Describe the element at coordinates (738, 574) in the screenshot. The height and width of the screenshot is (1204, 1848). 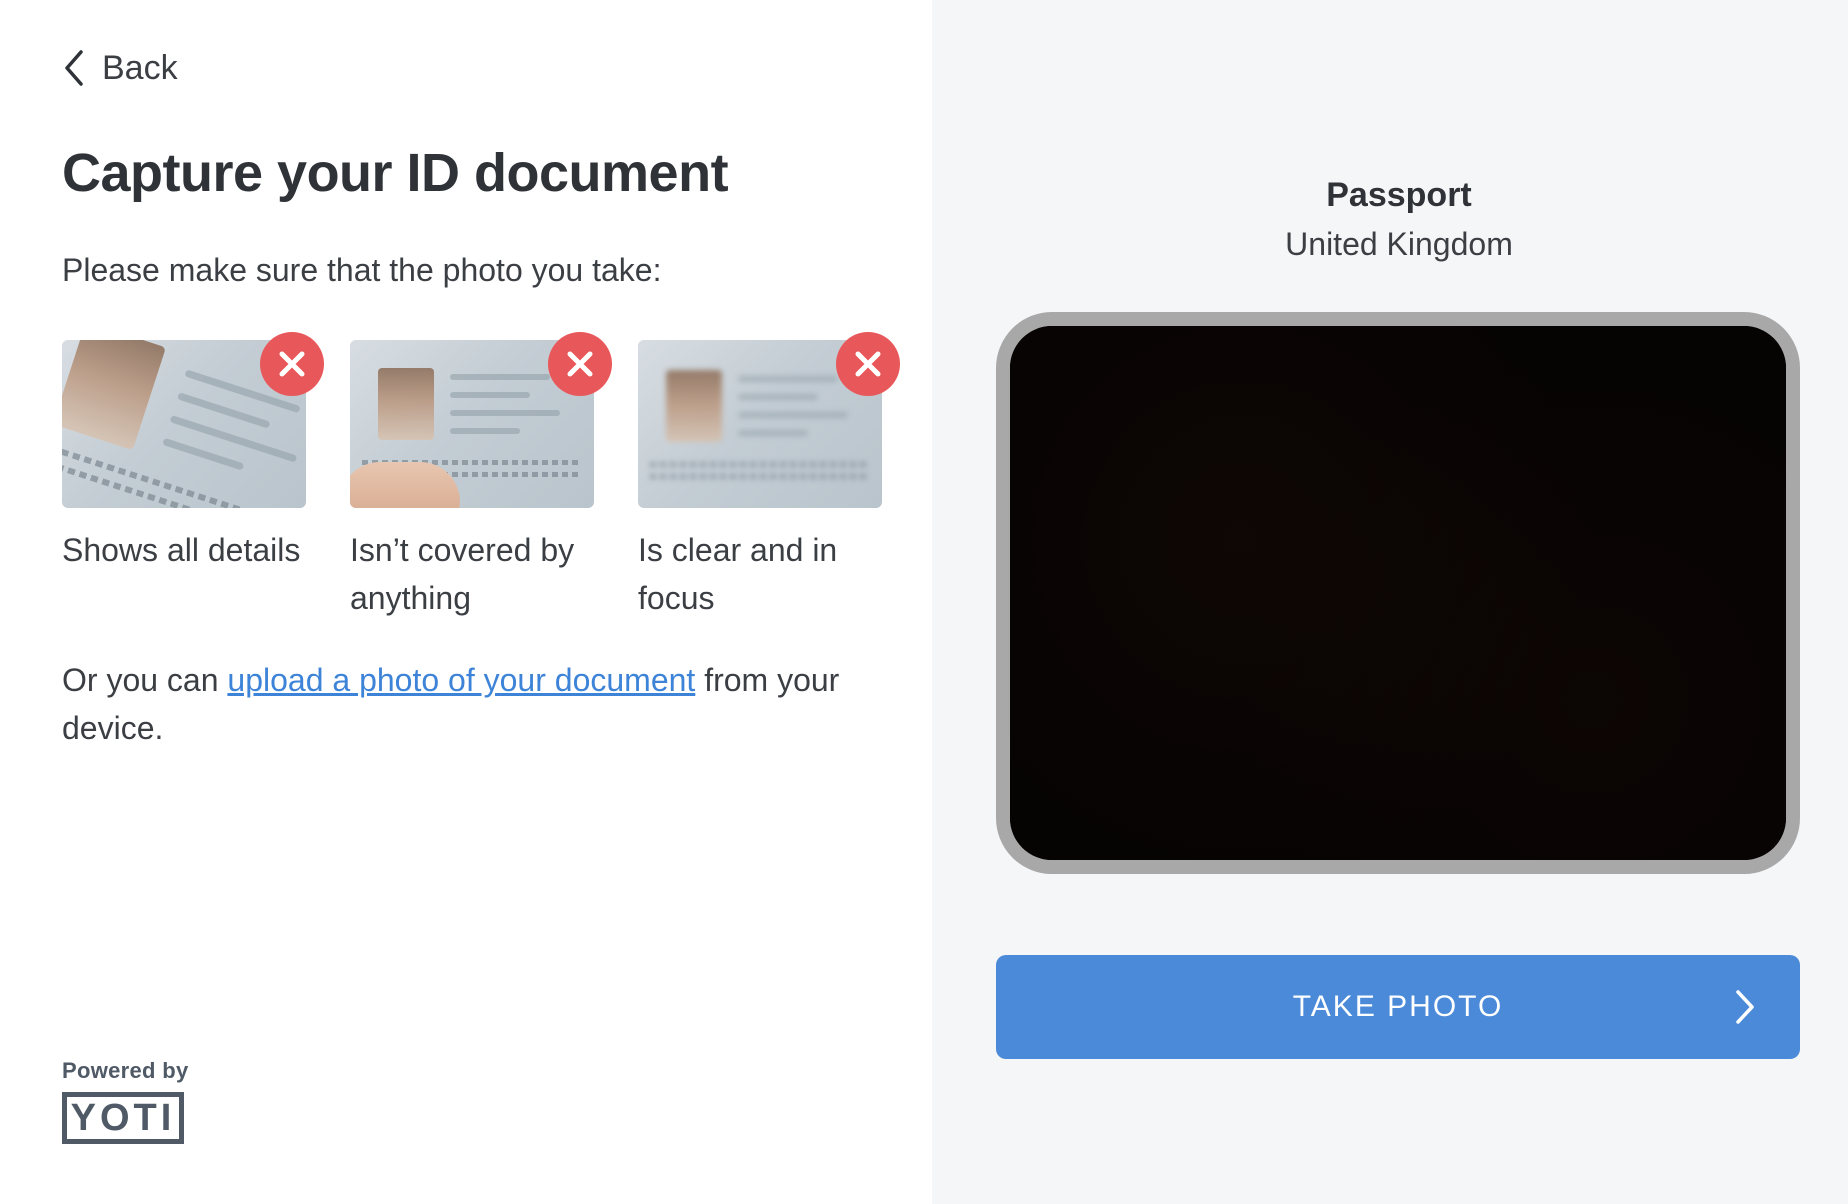
I see `tip-caption: Is clear and in focus` at that location.